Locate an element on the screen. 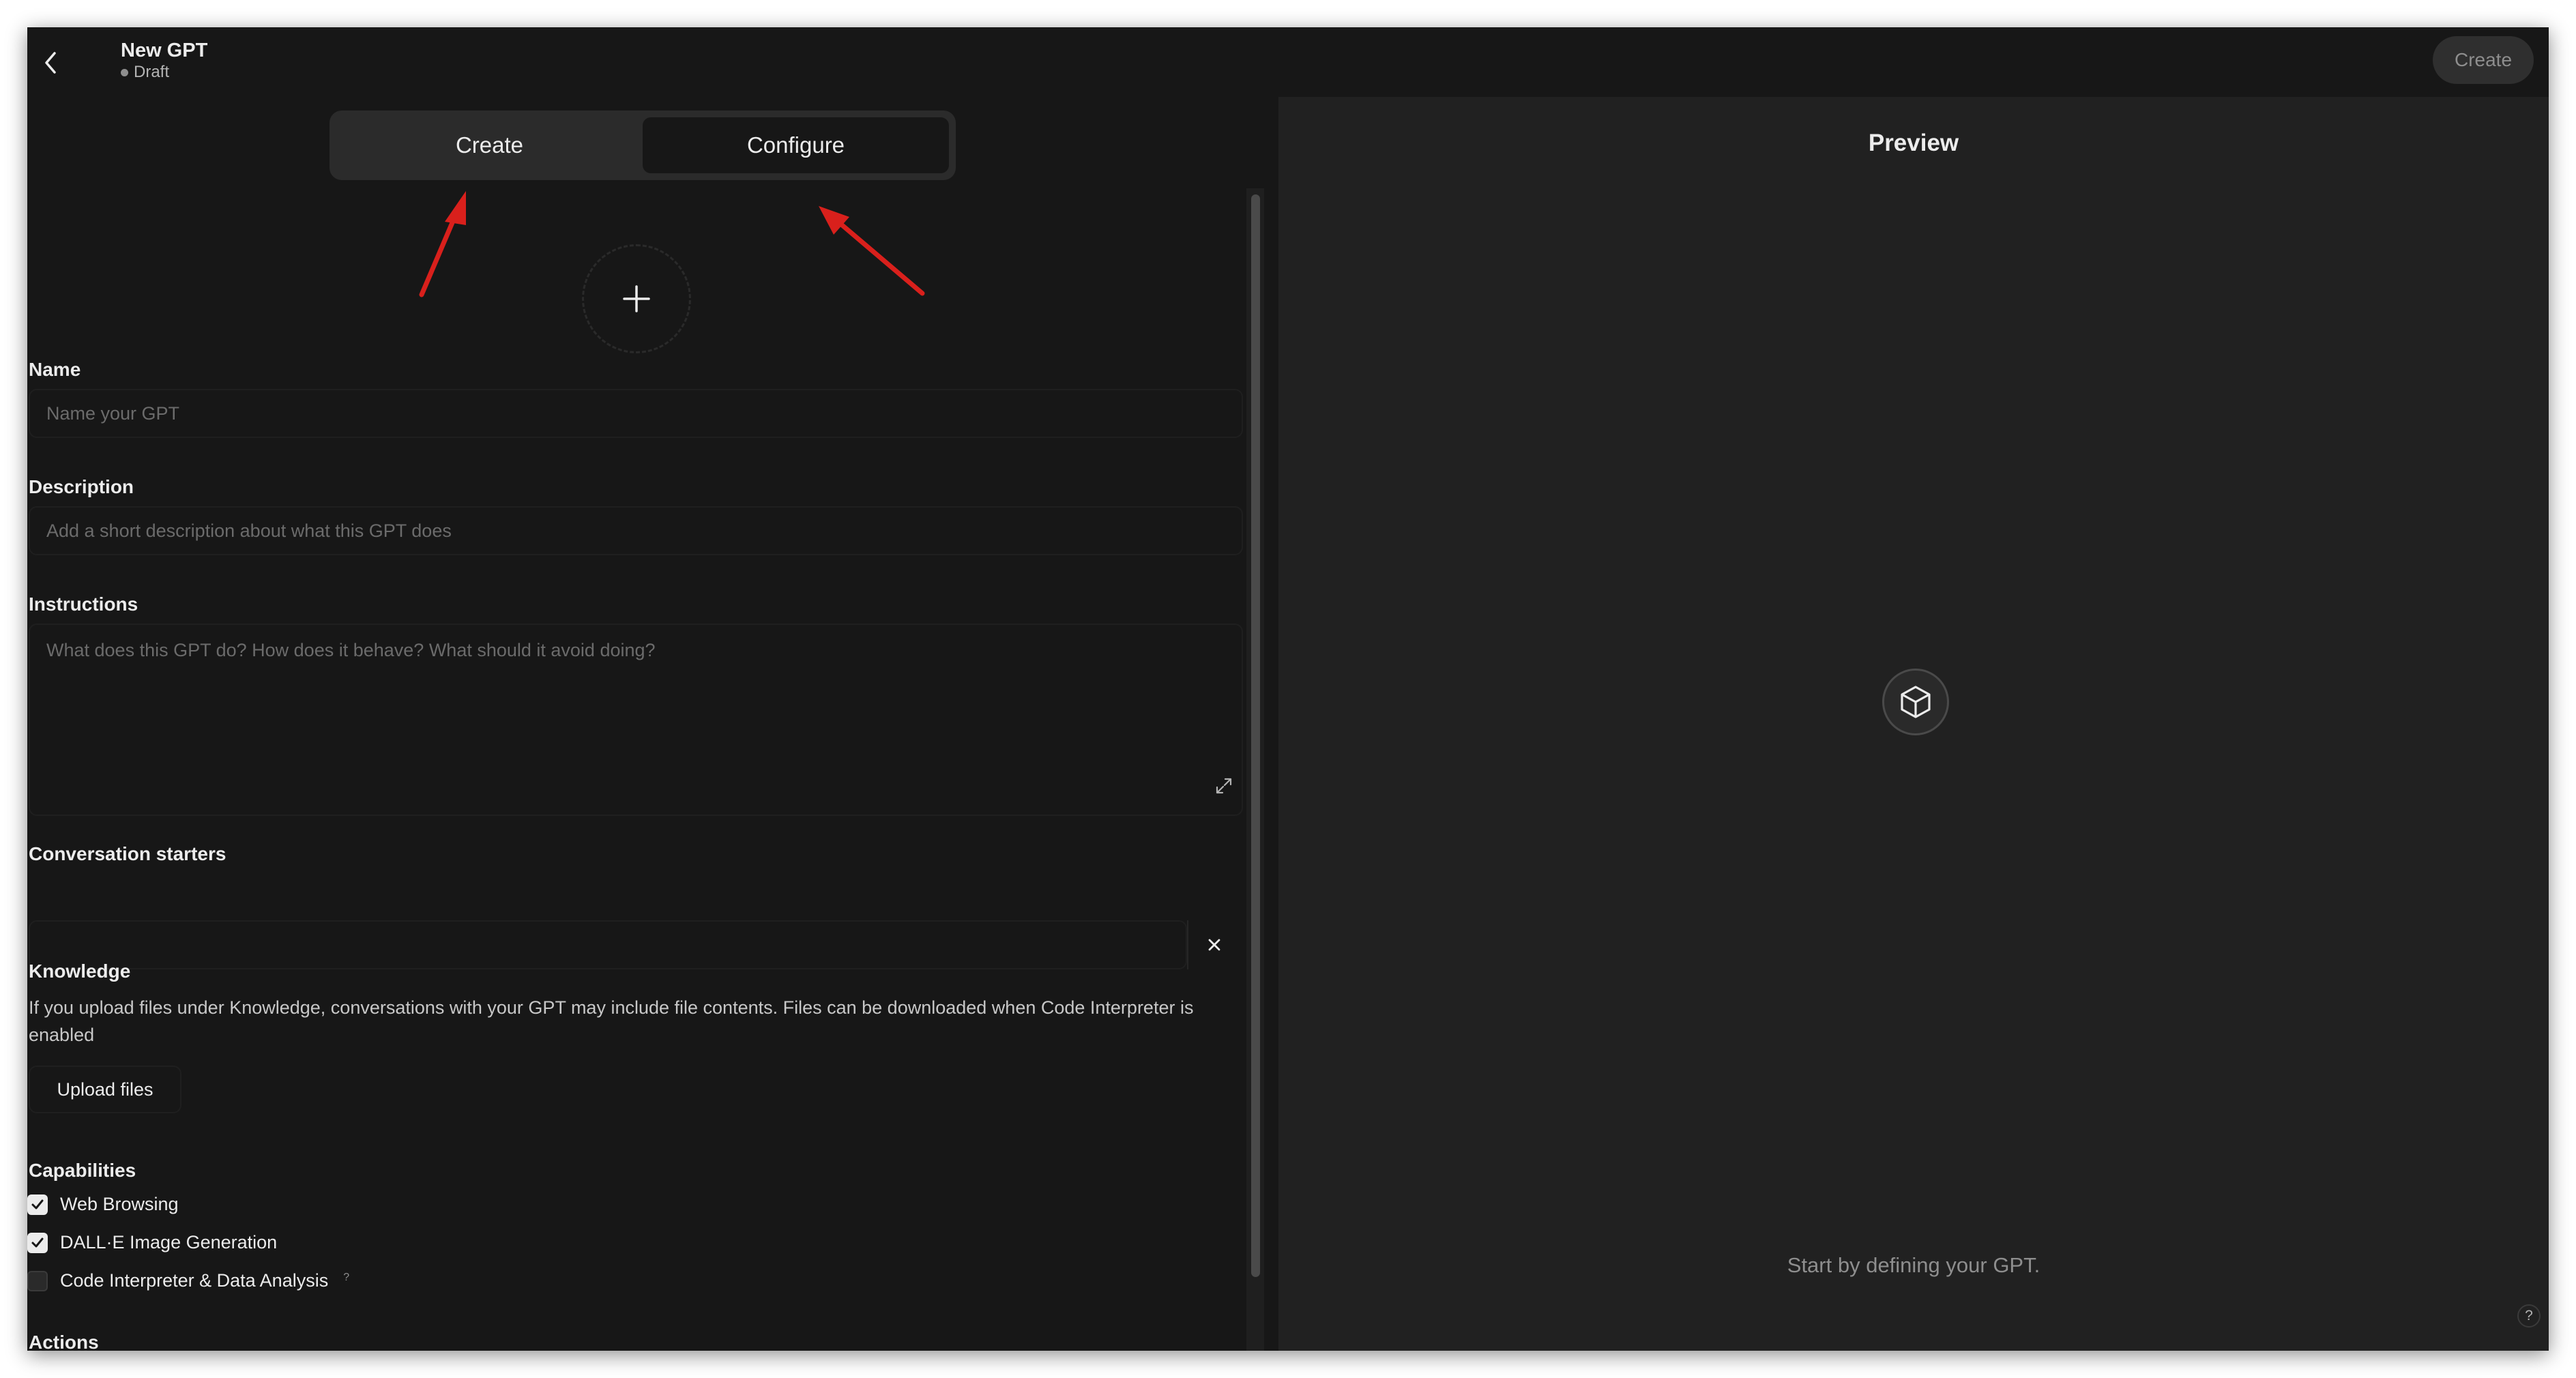 This screenshot has height=1378, width=2576. plus-icon is located at coordinates (636, 298).